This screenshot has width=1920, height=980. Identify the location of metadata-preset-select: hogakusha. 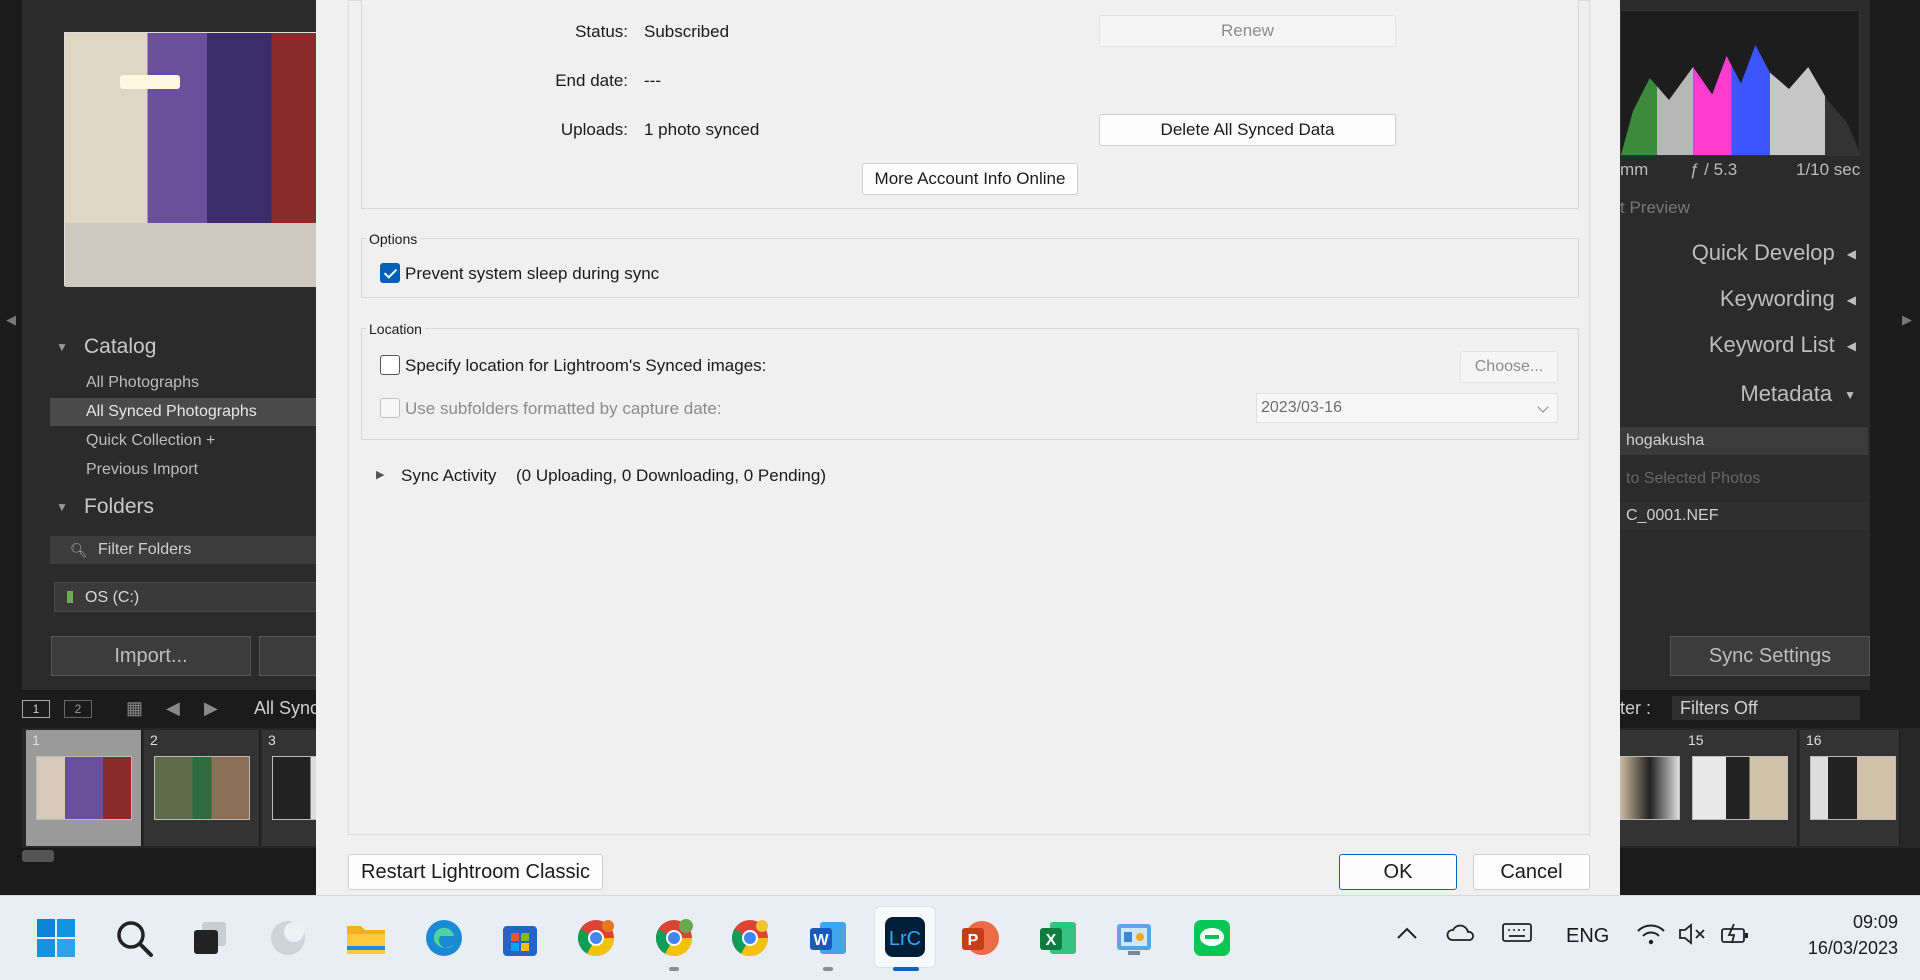
(1744, 441).